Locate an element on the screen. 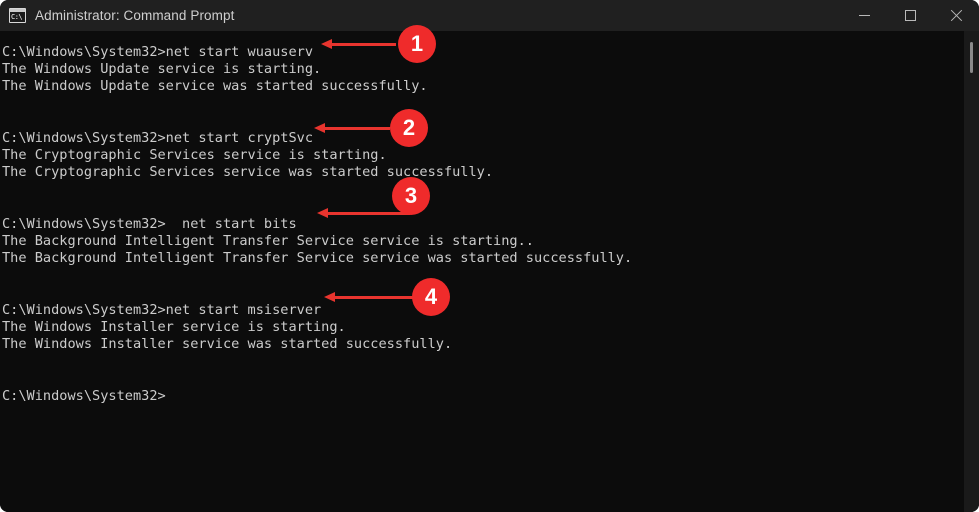 This screenshot has height=512, width=979. close-button is located at coordinates (956, 15).